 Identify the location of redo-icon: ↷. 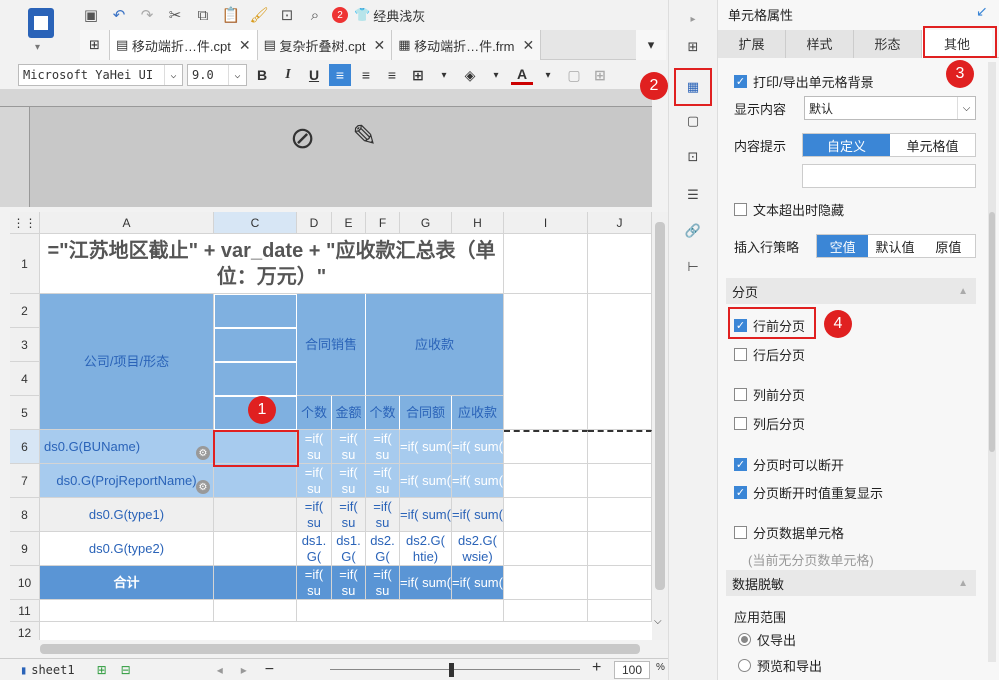
(147, 15).